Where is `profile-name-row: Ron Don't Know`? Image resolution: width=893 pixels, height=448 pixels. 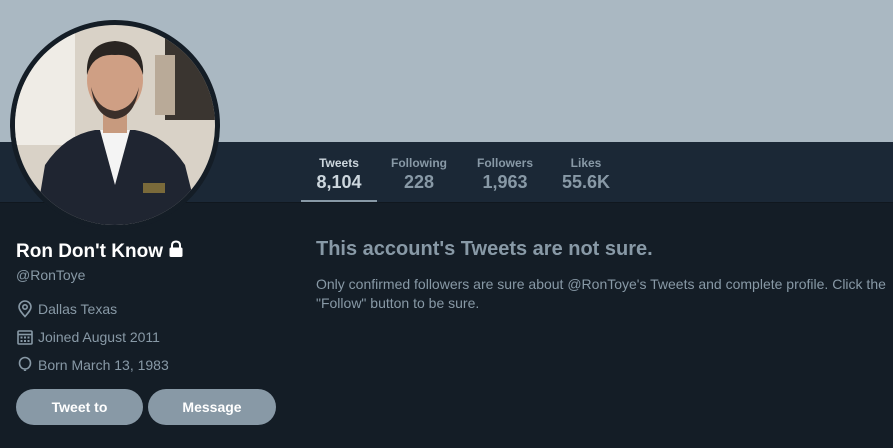 profile-name-row: Ron Don't Know is located at coordinates (100, 251).